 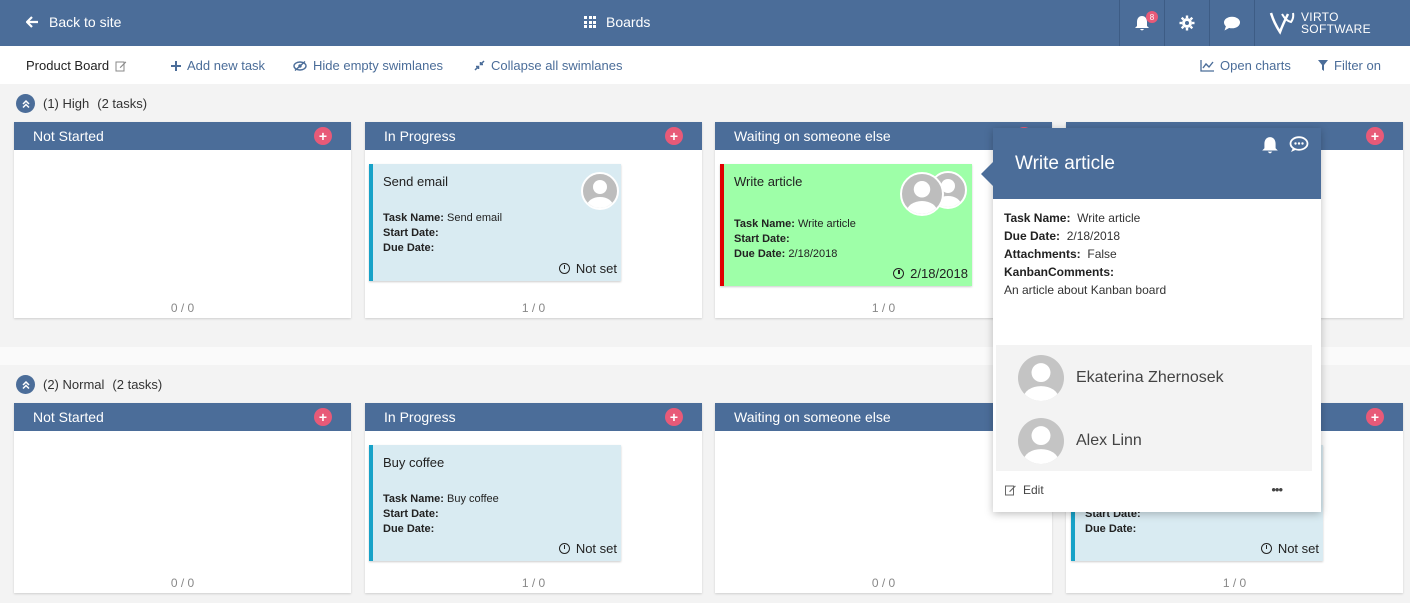 I want to click on gear-icon, so click(x=1187, y=23).